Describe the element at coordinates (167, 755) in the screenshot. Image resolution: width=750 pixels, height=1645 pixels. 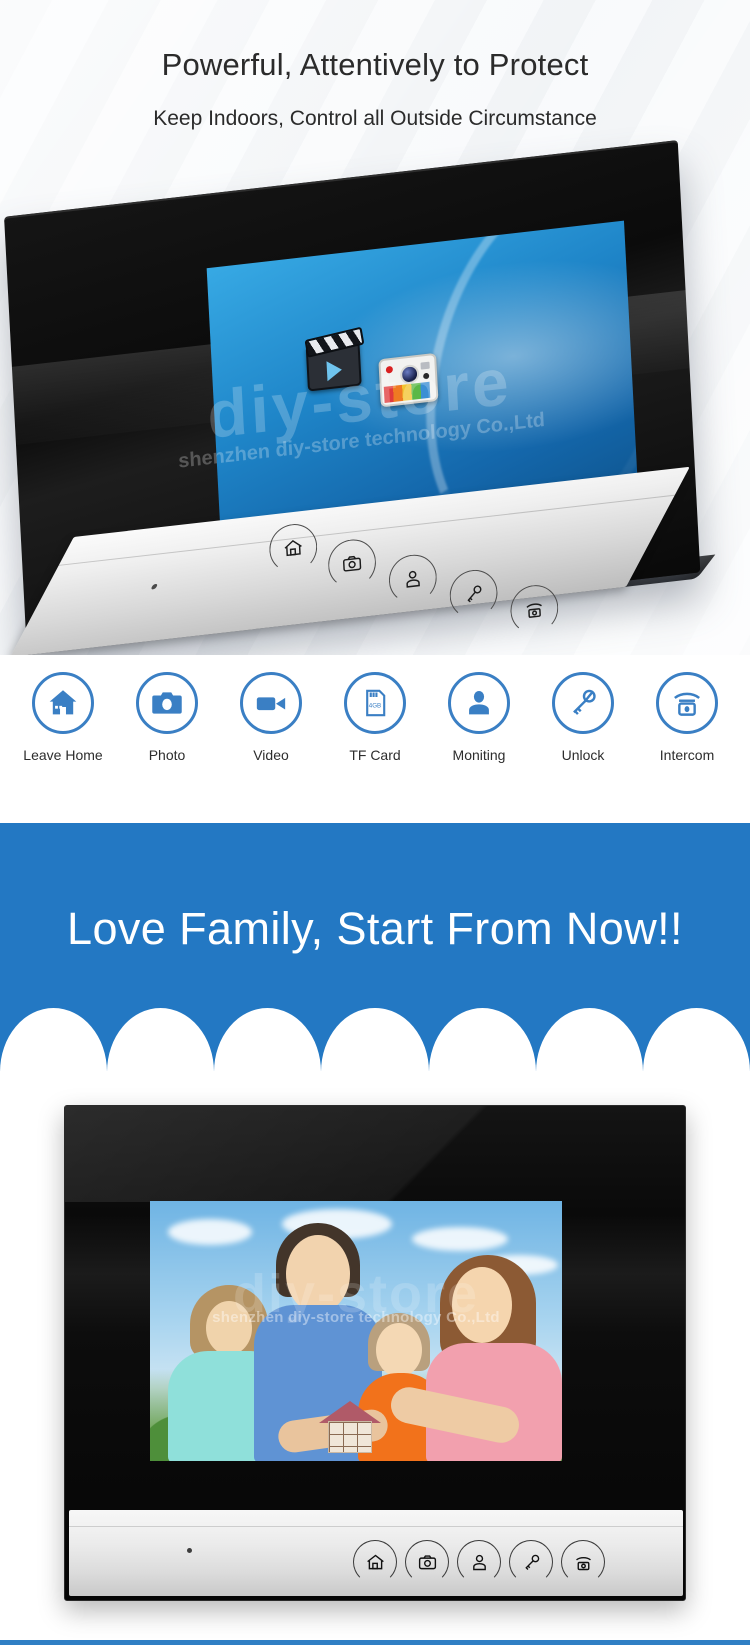
I see `feature-label: Photo` at that location.